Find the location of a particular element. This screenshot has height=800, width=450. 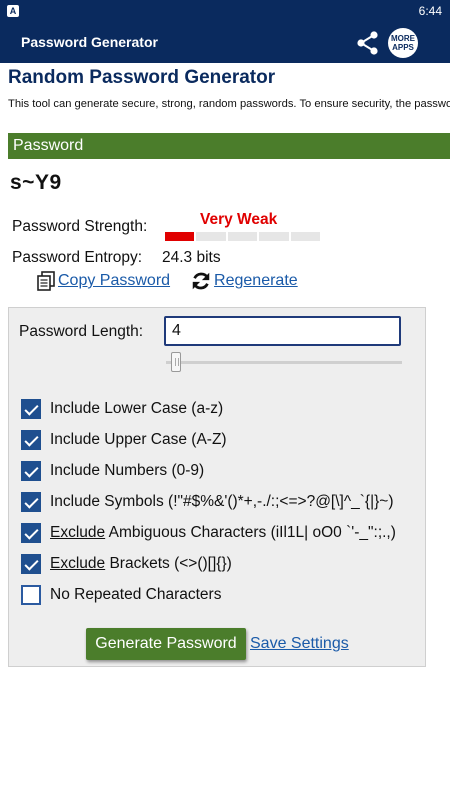

password-section-header: Password is located at coordinates (229, 146).